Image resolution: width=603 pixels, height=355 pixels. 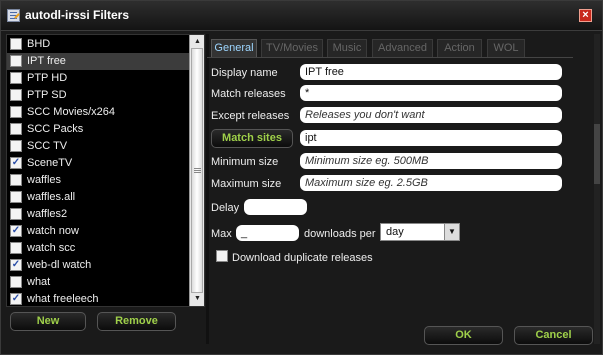 I want to click on download-duplicates-checkbox, so click(x=222, y=256).